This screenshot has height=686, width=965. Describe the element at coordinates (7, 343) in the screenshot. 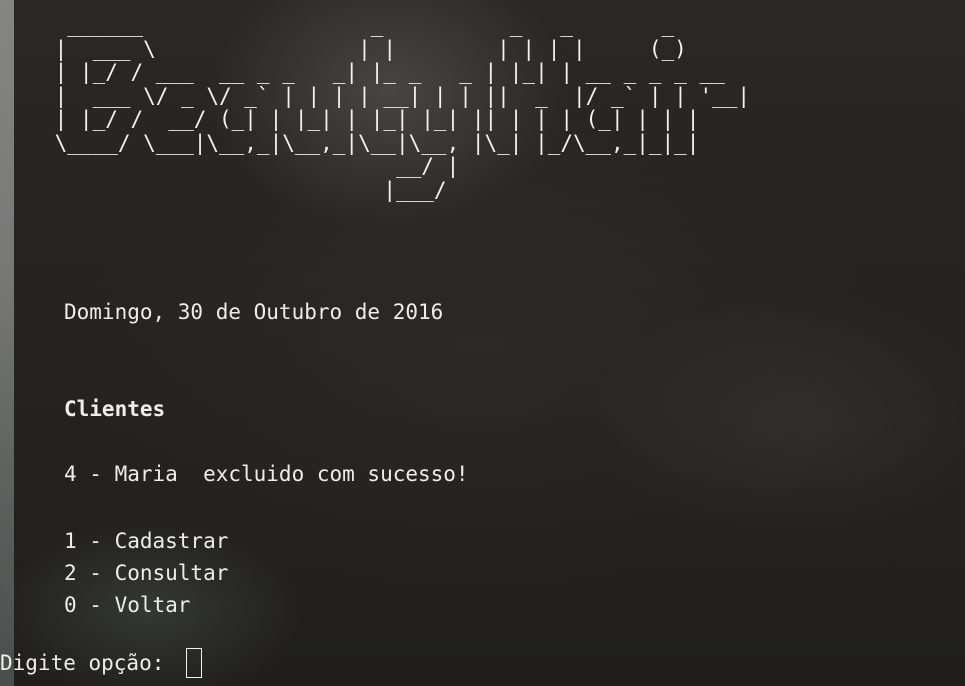

I see `window-edge` at that location.